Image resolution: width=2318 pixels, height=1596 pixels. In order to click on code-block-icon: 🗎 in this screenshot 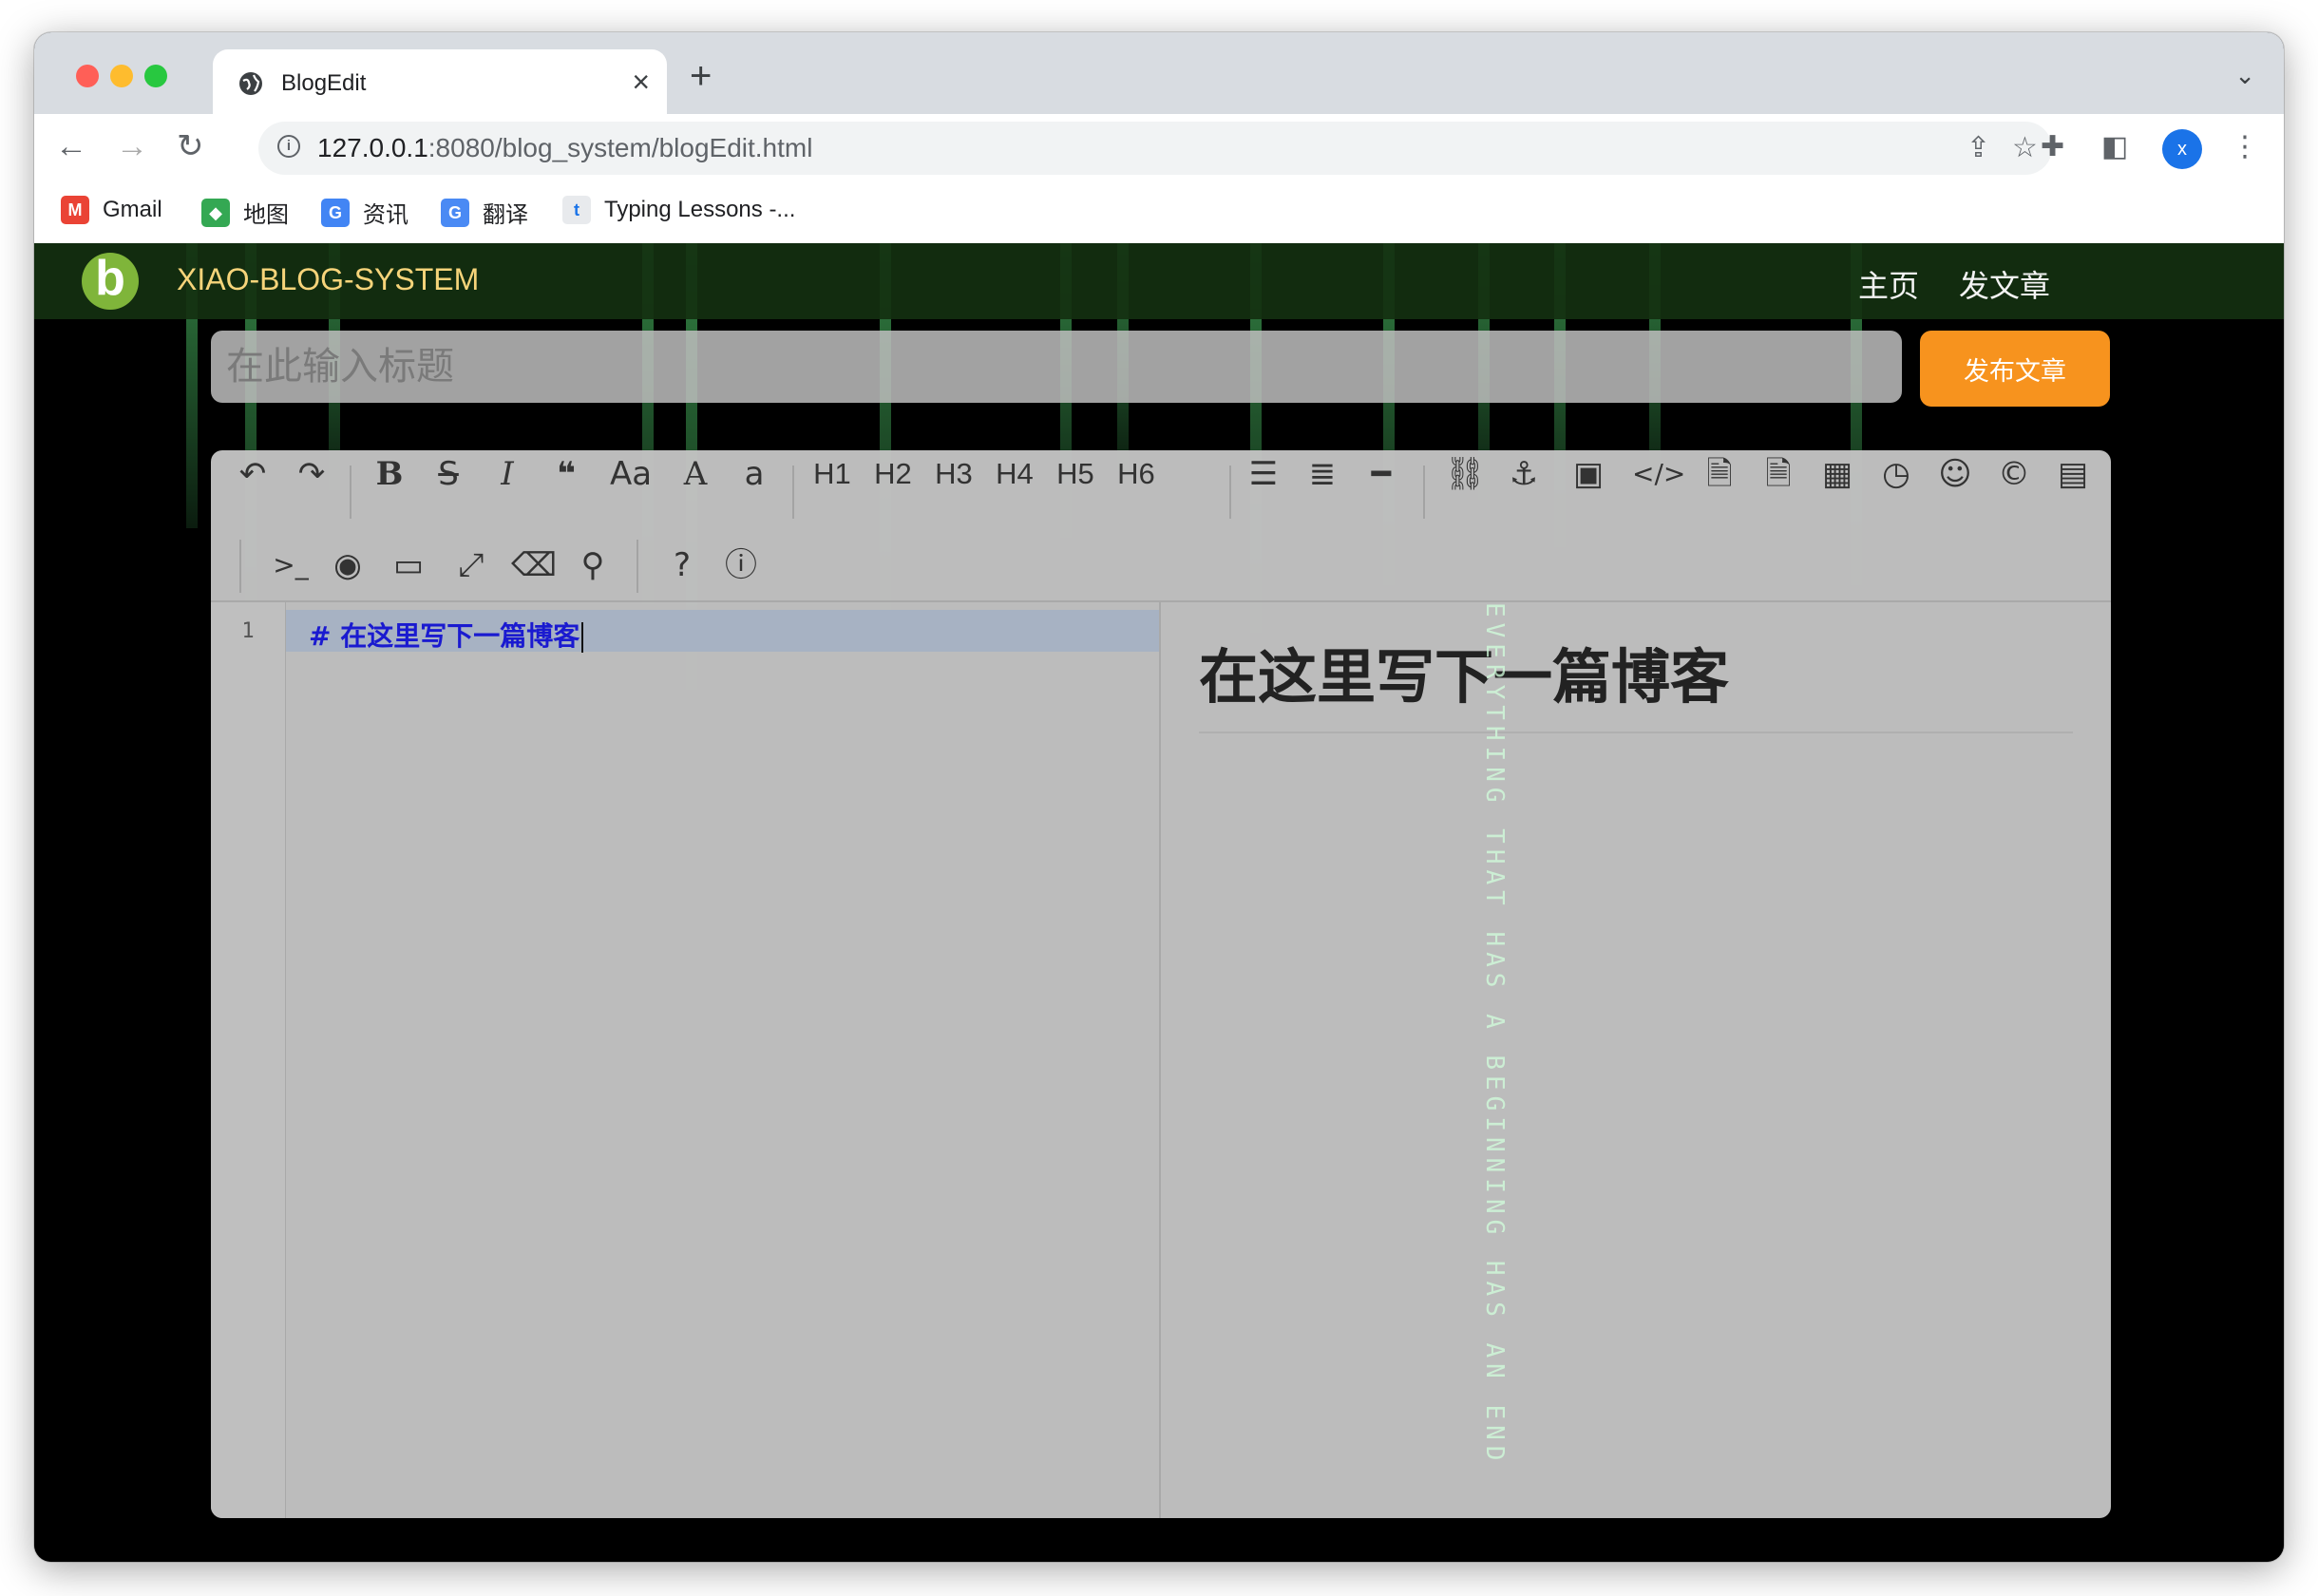, I will do `click(1778, 474)`.